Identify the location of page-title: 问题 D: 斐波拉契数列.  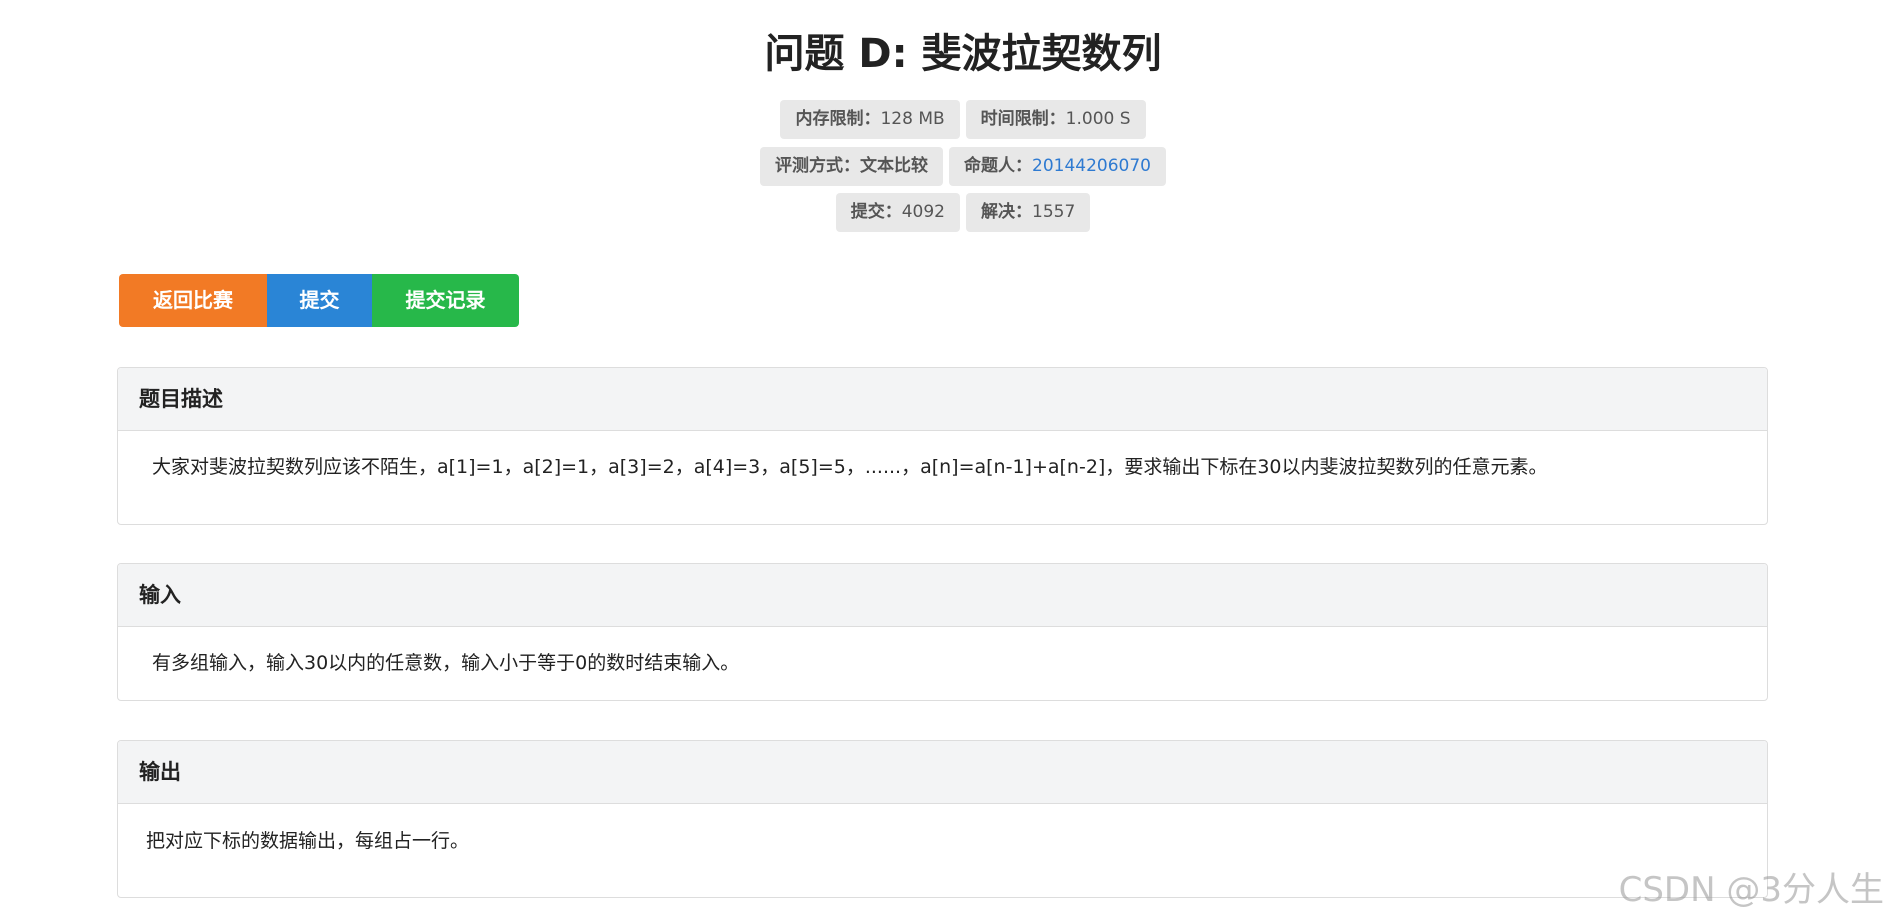
(963, 54).